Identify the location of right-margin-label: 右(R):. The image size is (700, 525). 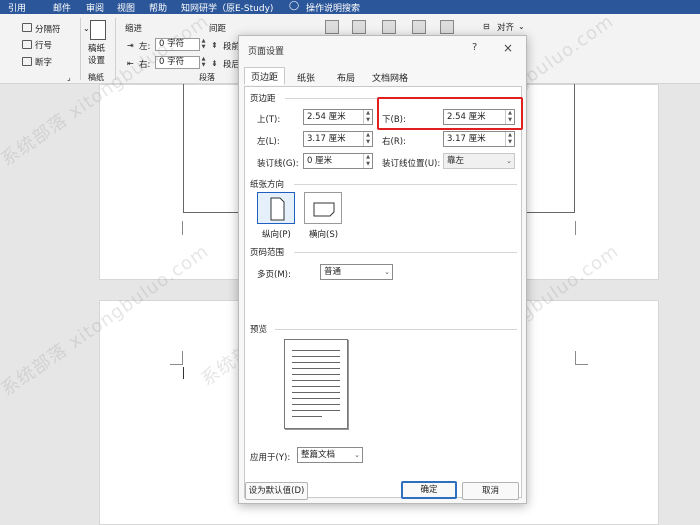
(394, 142).